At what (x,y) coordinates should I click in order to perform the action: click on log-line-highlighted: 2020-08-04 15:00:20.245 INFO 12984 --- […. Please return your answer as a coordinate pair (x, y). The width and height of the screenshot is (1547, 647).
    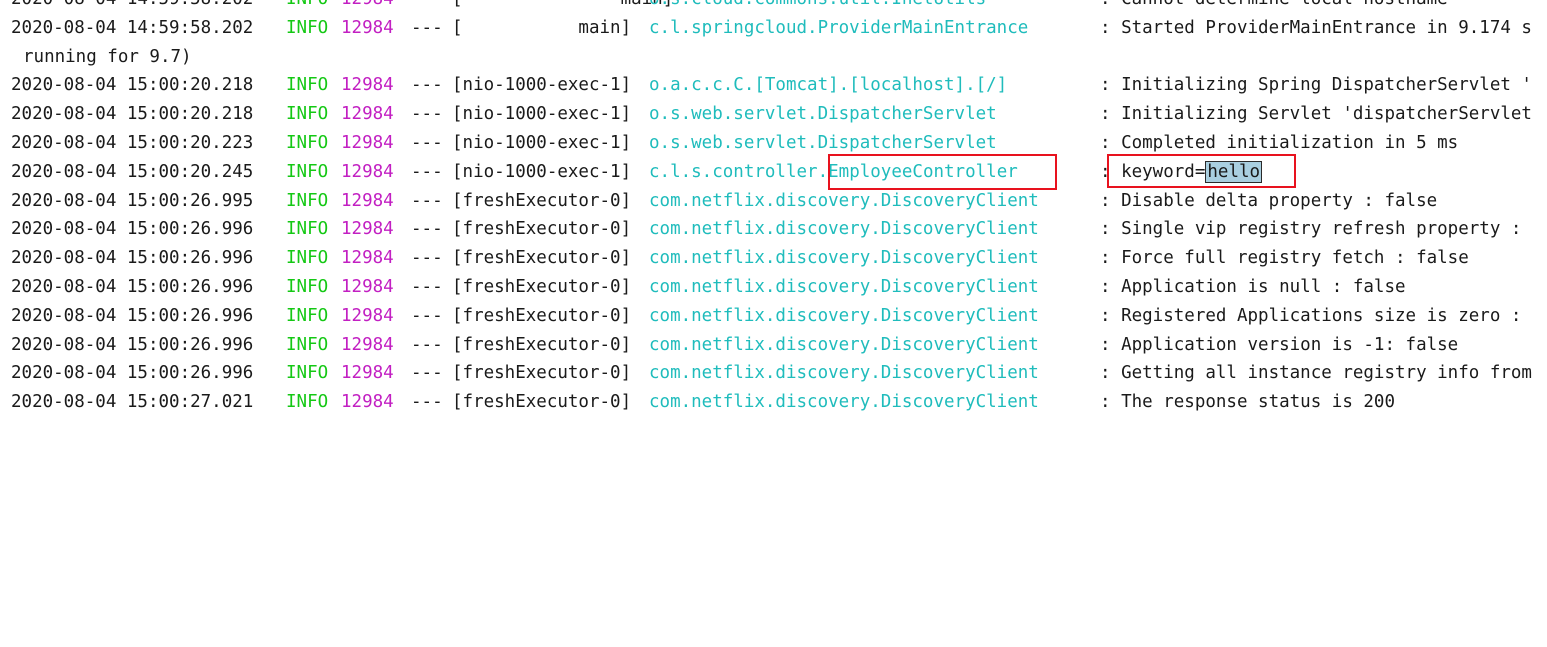
    Looking at the image, I should click on (773, 172).